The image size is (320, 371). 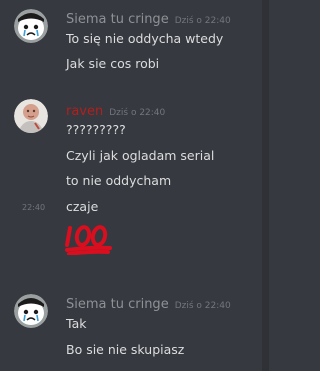 I want to click on message-text: Tak, so click(x=76, y=323).